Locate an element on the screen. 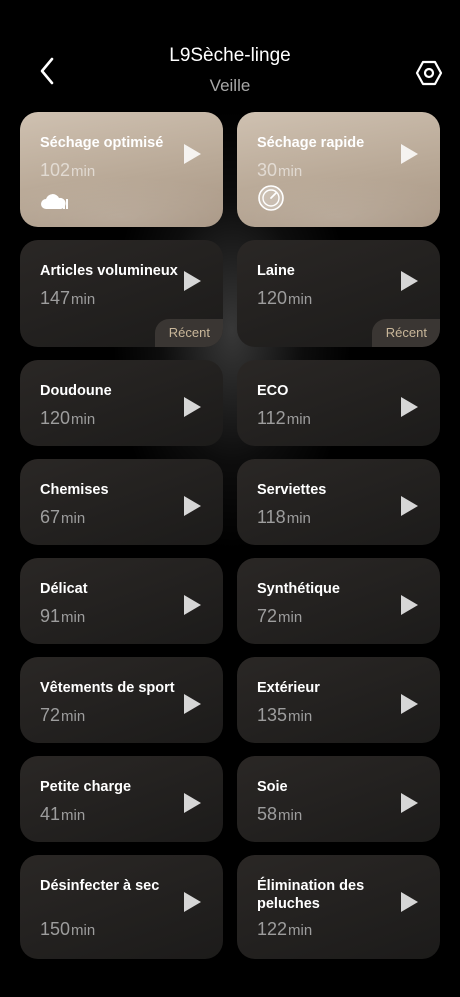  duration-value: 58 is located at coordinates (267, 814).